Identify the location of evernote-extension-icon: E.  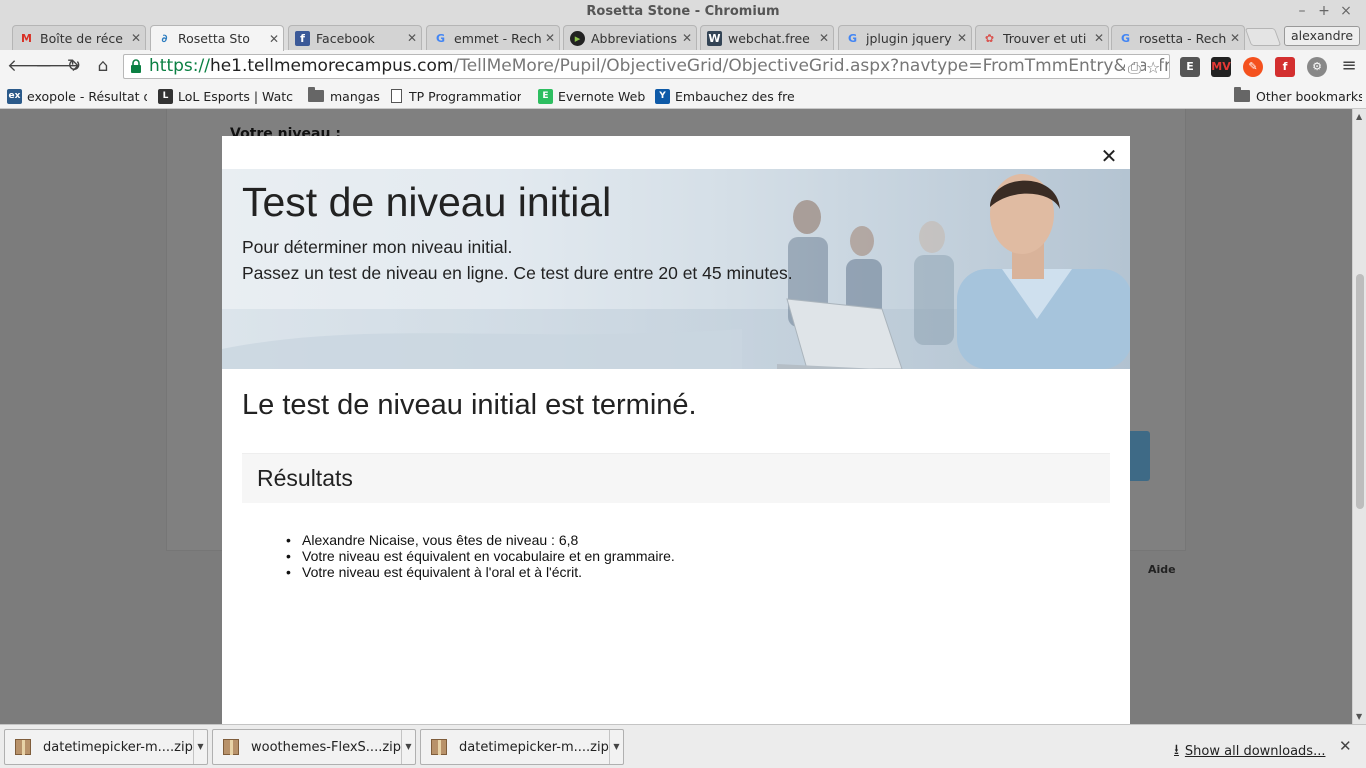
(1190, 67).